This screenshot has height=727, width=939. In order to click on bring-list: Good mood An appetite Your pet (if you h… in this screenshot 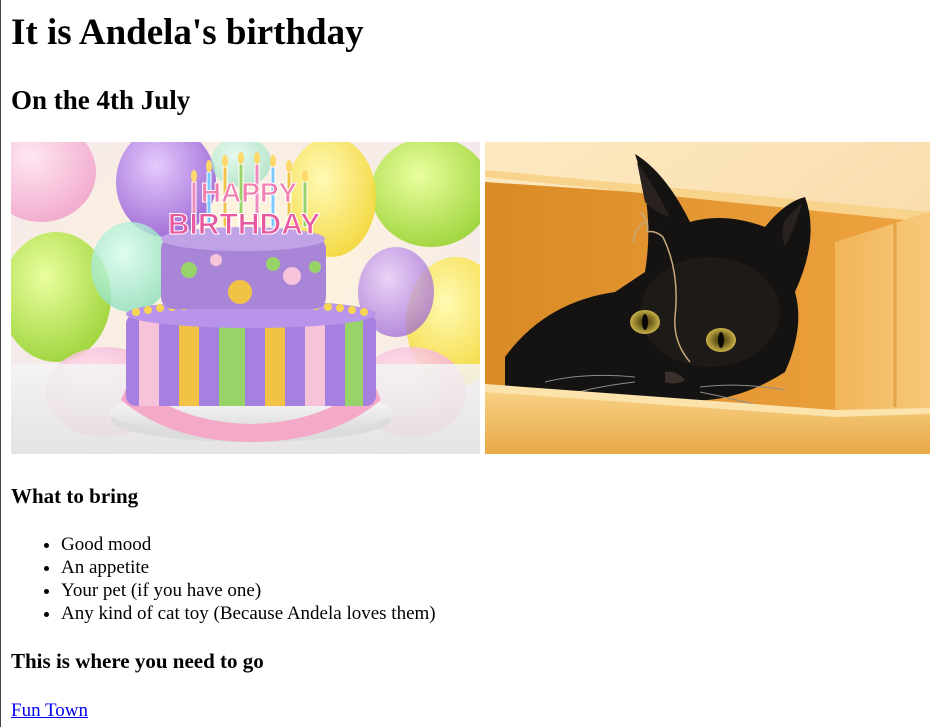, I will do `click(223, 579)`.